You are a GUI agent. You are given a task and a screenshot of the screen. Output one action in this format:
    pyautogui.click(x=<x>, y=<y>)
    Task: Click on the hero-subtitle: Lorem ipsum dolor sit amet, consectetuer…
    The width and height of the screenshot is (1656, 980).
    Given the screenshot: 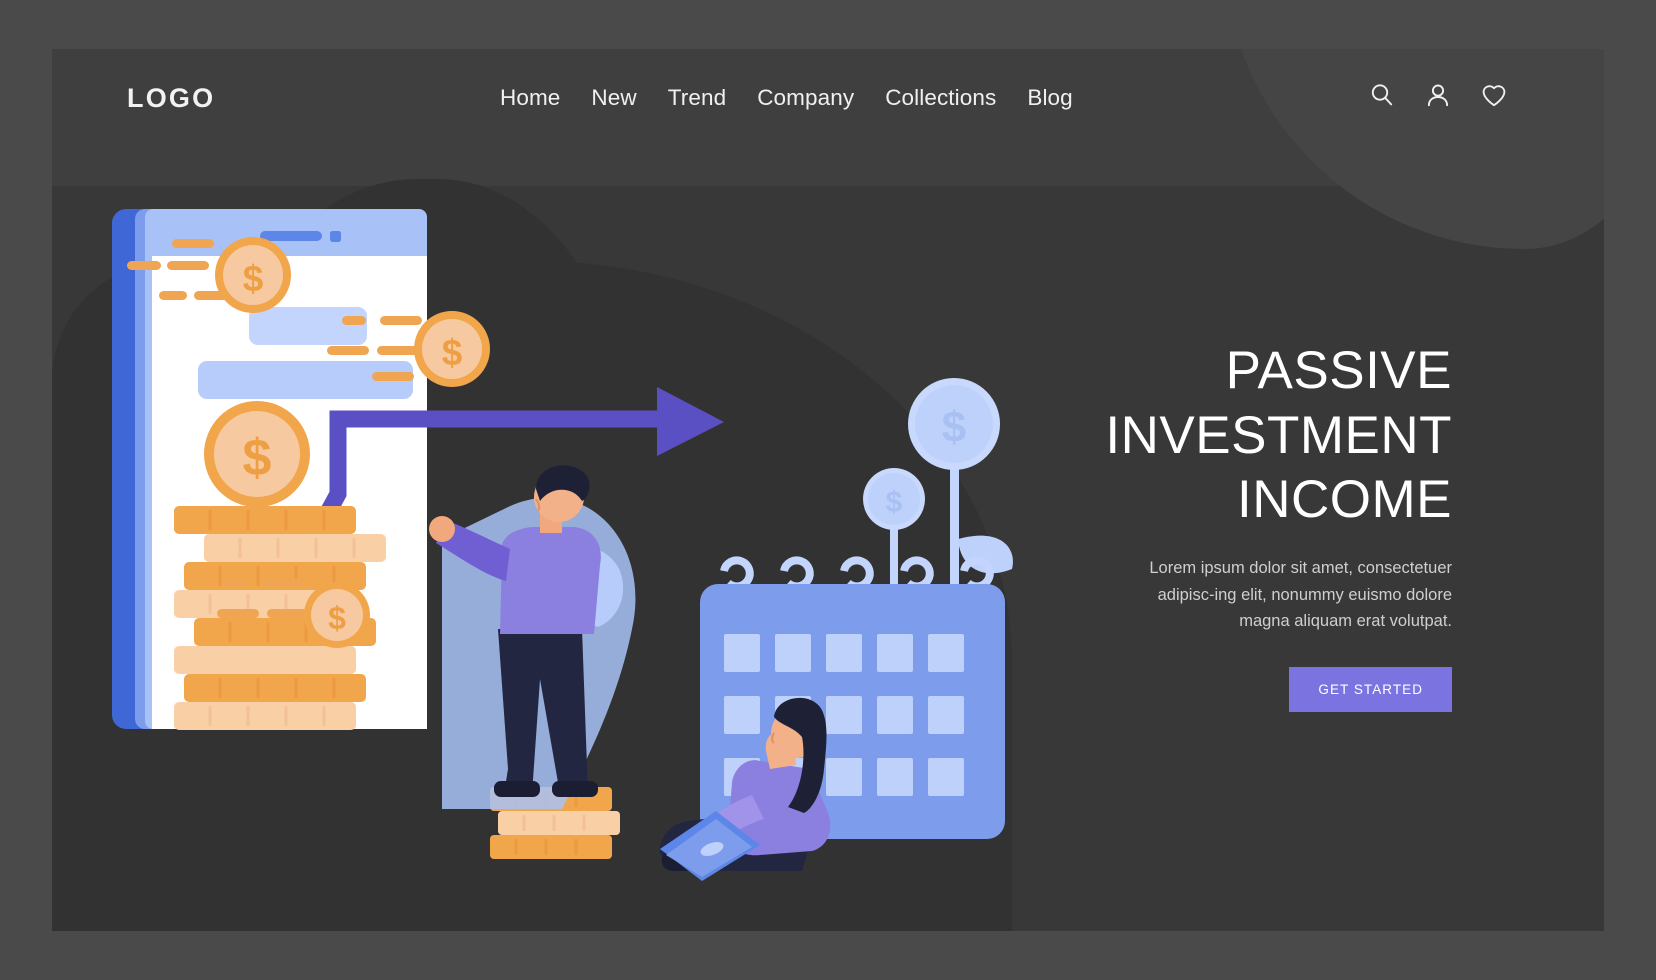 What is the action you would take?
    pyautogui.click(x=1300, y=594)
    